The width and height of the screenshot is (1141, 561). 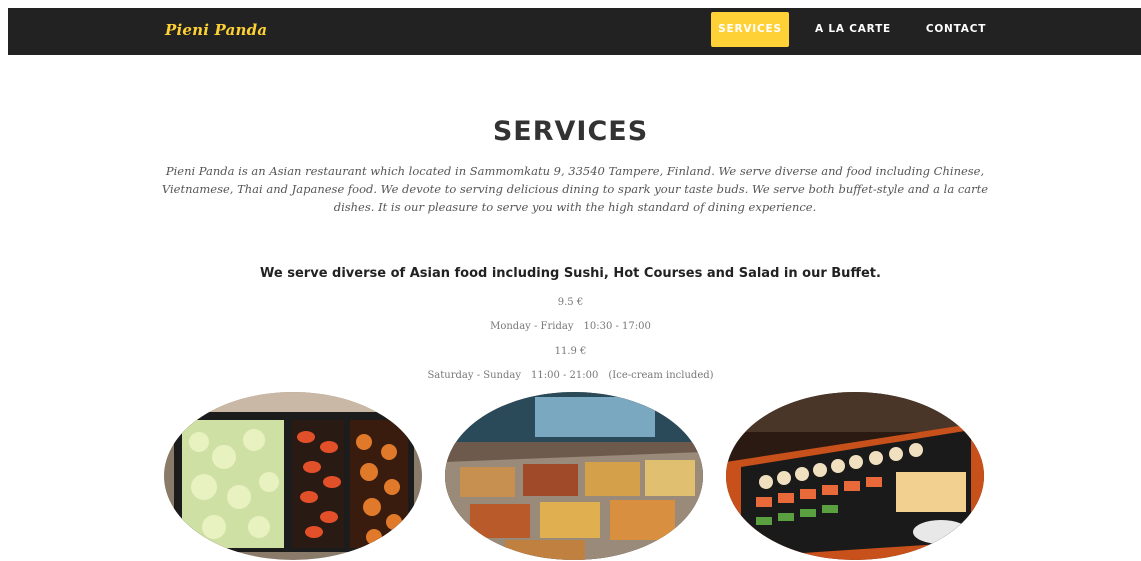 I want to click on hot-courses-buffet-photo, so click(x=574, y=476).